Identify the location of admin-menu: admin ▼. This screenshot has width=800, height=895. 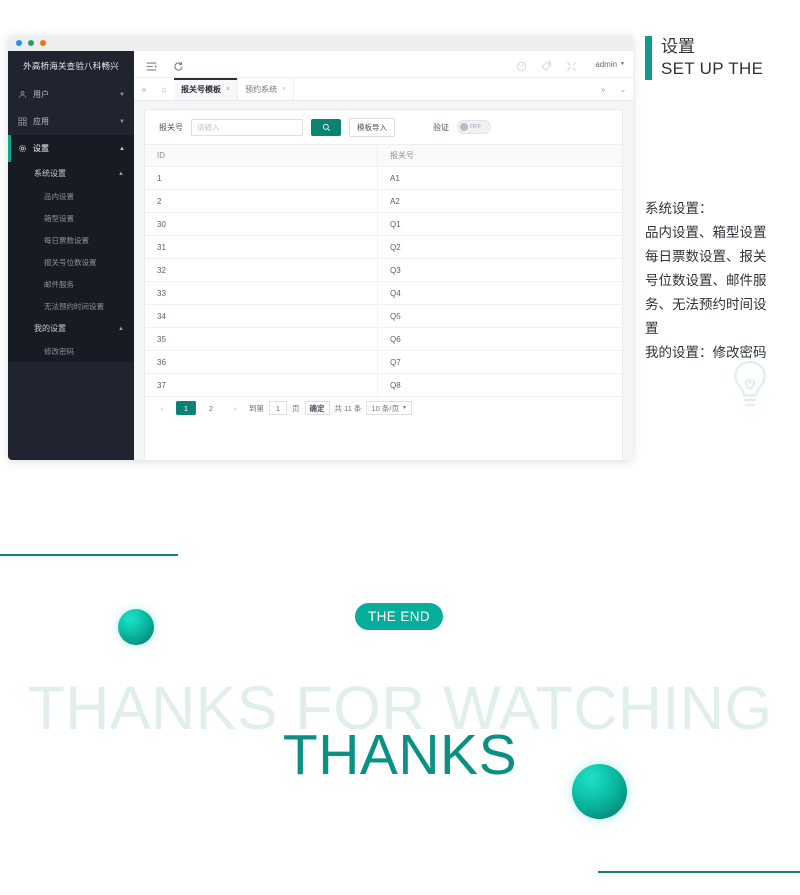
(610, 64).